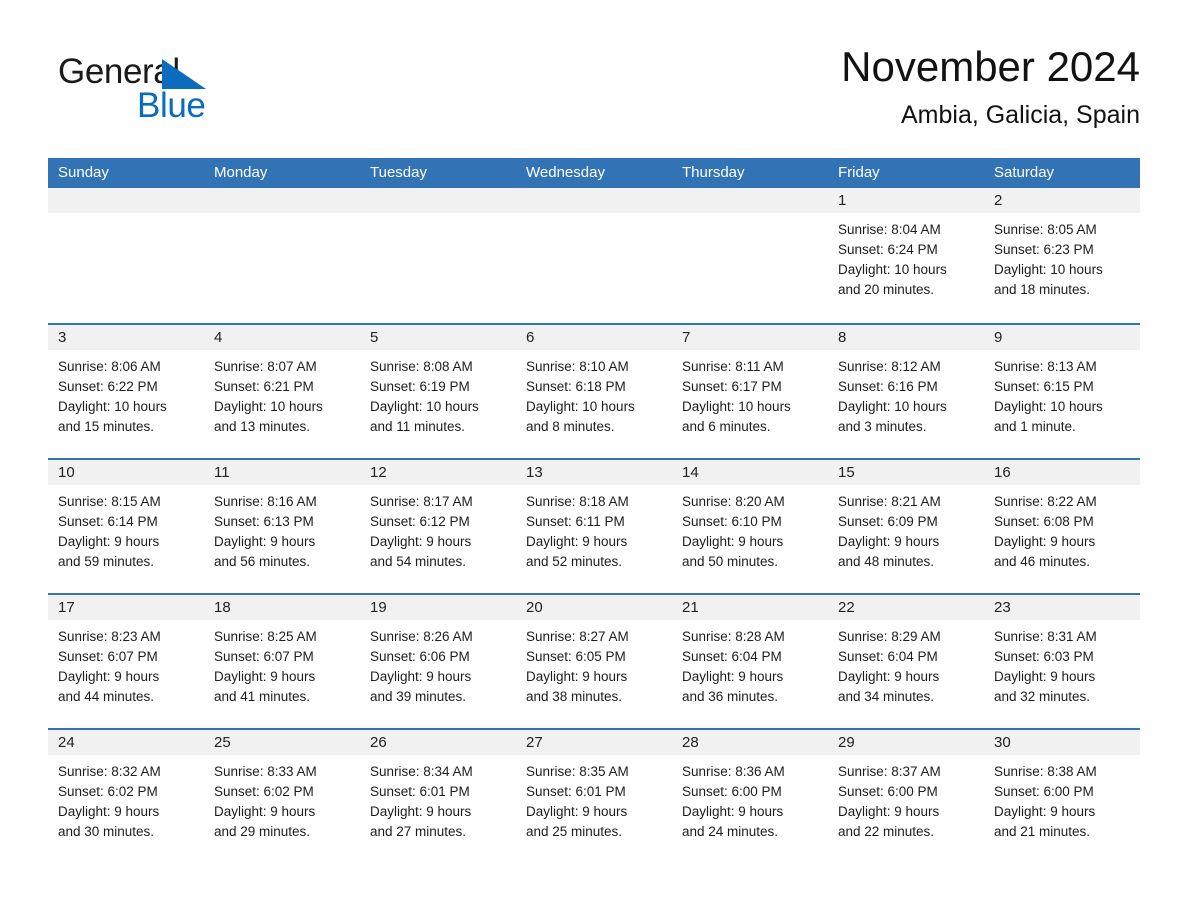  What do you see at coordinates (576, 791) in the screenshot?
I see `day-detail-line: Sunset: 6:01 PM` at bounding box center [576, 791].